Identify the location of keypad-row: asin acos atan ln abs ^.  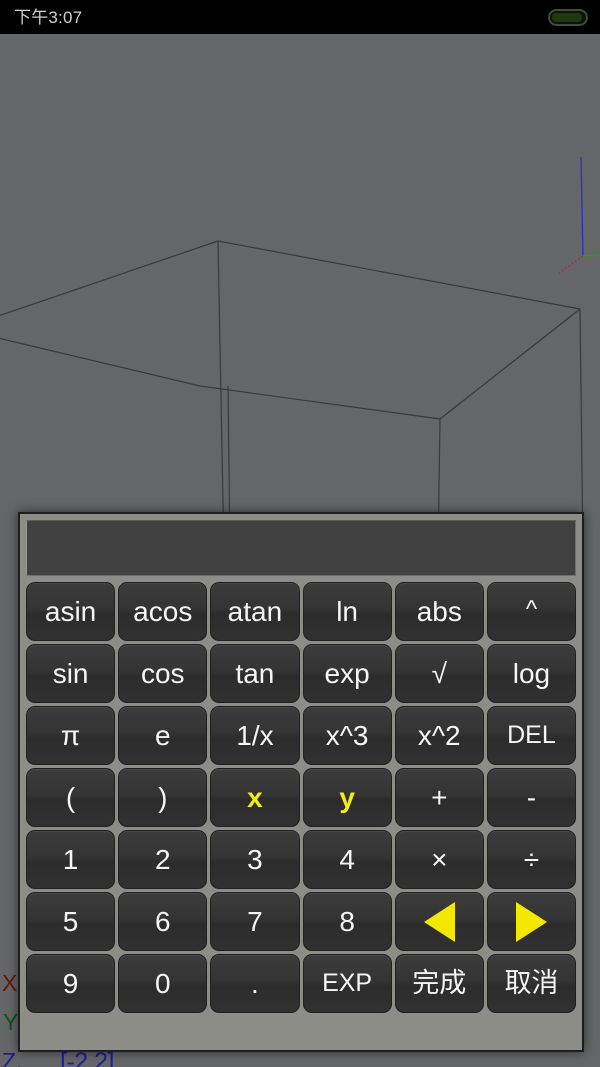
(301, 611).